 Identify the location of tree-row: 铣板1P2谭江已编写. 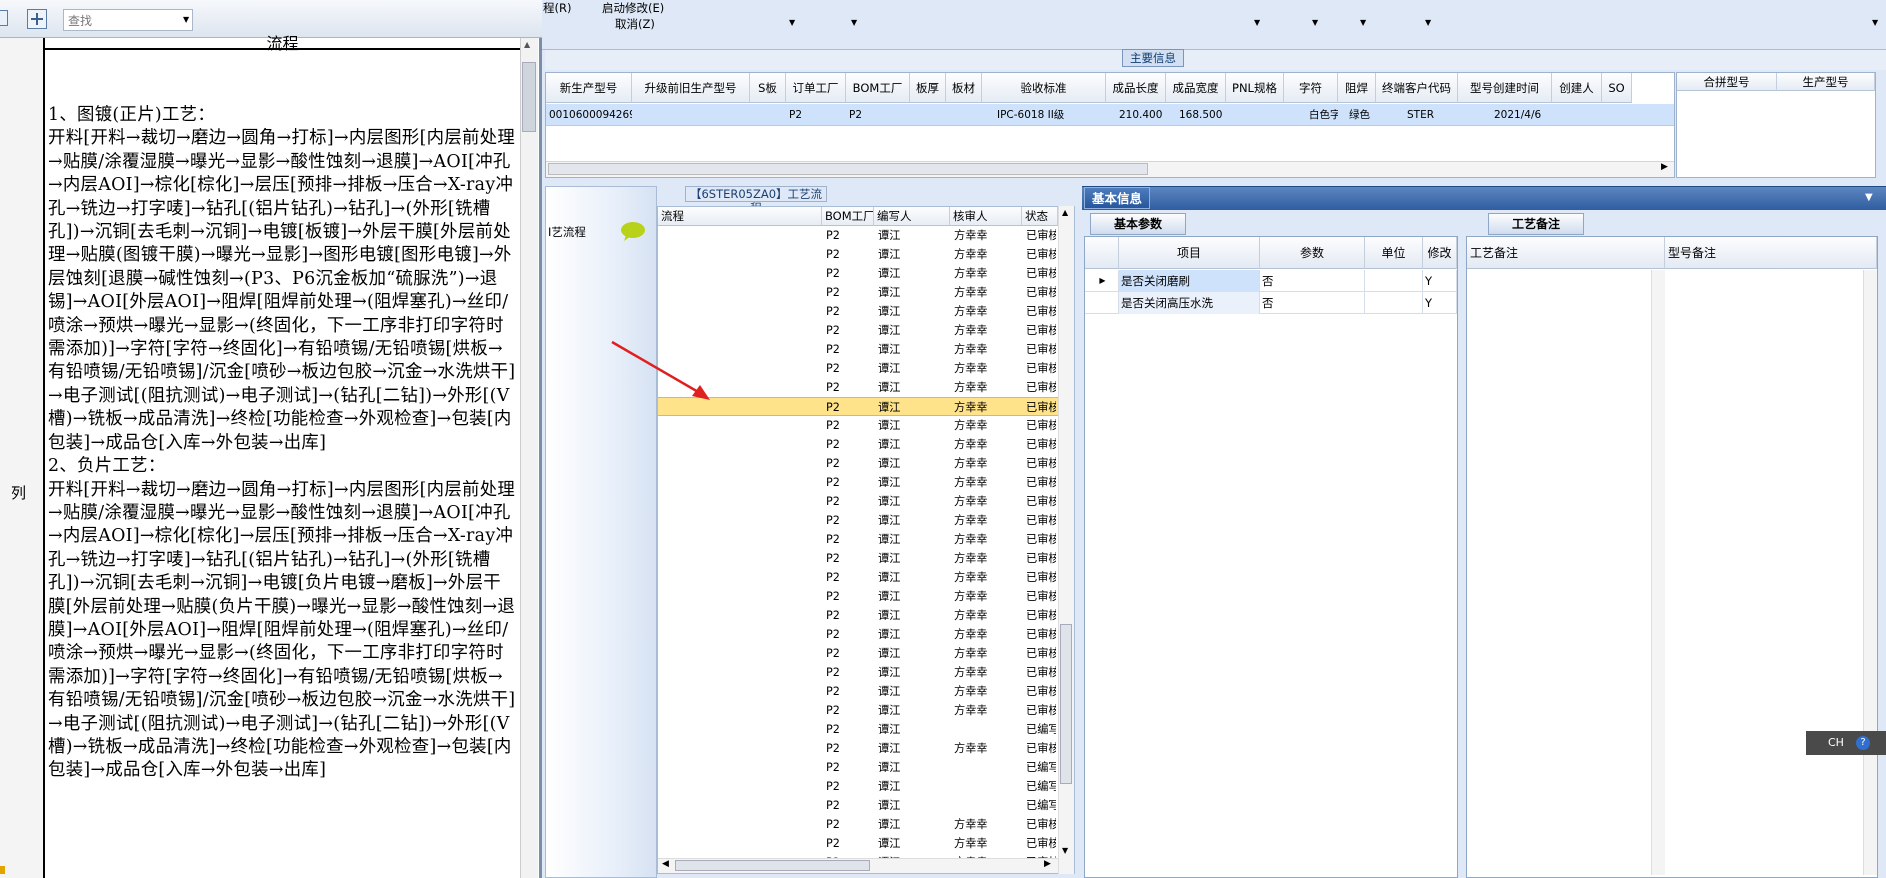
(858, 805).